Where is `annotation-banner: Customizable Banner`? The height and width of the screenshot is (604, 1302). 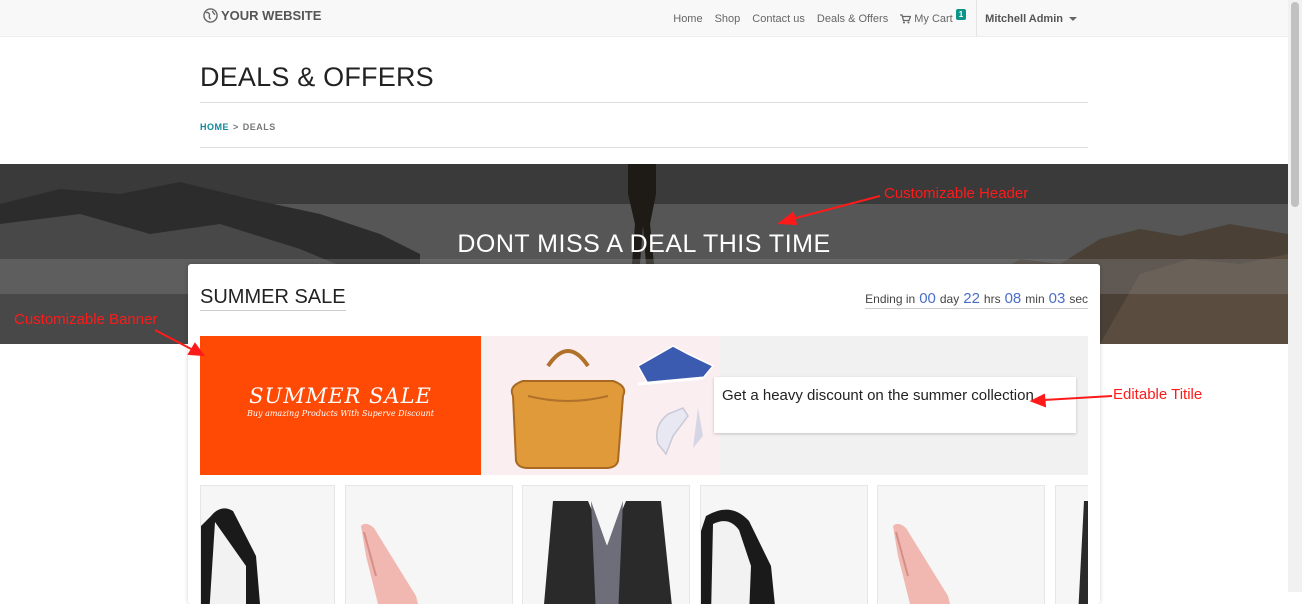
annotation-banner: Customizable Banner is located at coordinates (86, 319).